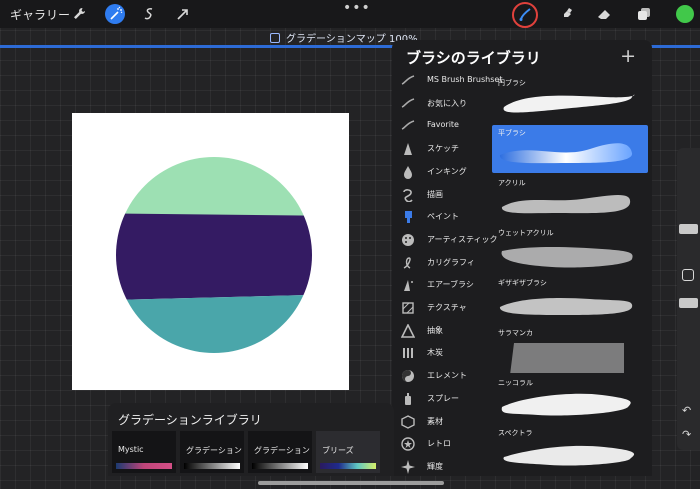 This screenshot has width=700, height=489. What do you see at coordinates (407, 262) in the screenshot?
I see `calligraphy-icon` at bounding box center [407, 262].